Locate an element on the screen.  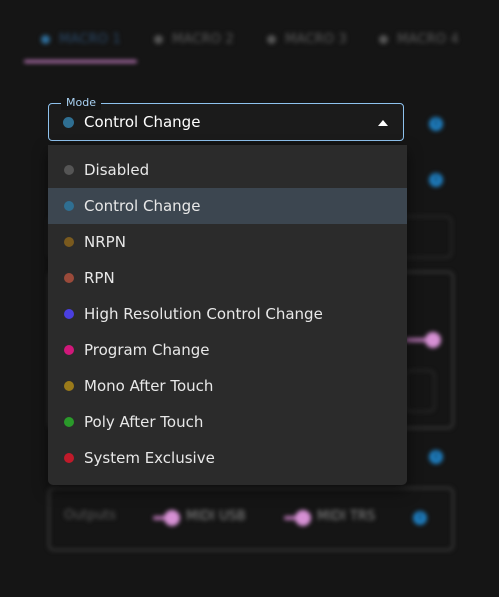
menu-item-label: Poly After Touch is located at coordinates (144, 422).